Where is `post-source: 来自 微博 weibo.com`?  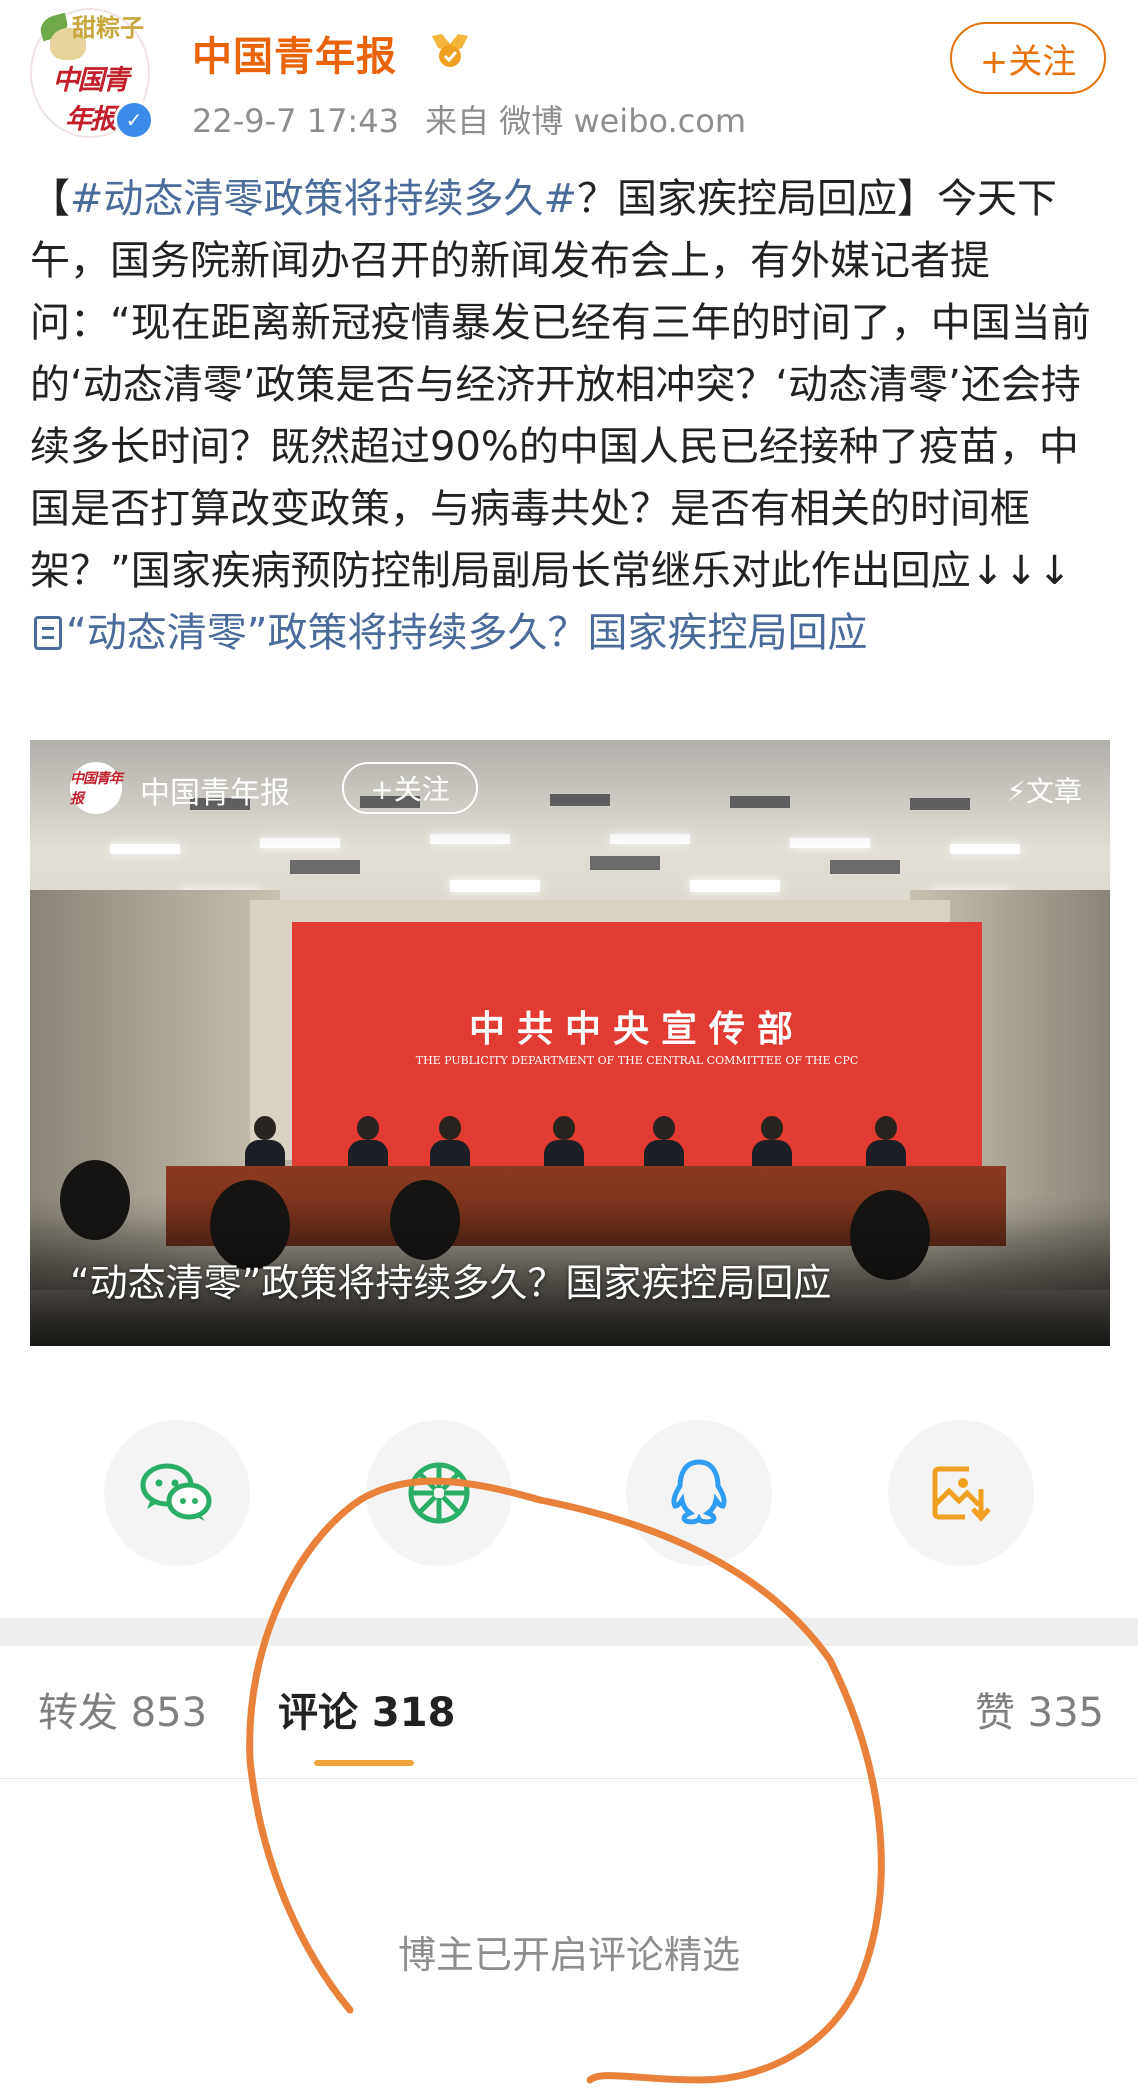
post-source: 来自 微博 weibo.com is located at coordinates (586, 121).